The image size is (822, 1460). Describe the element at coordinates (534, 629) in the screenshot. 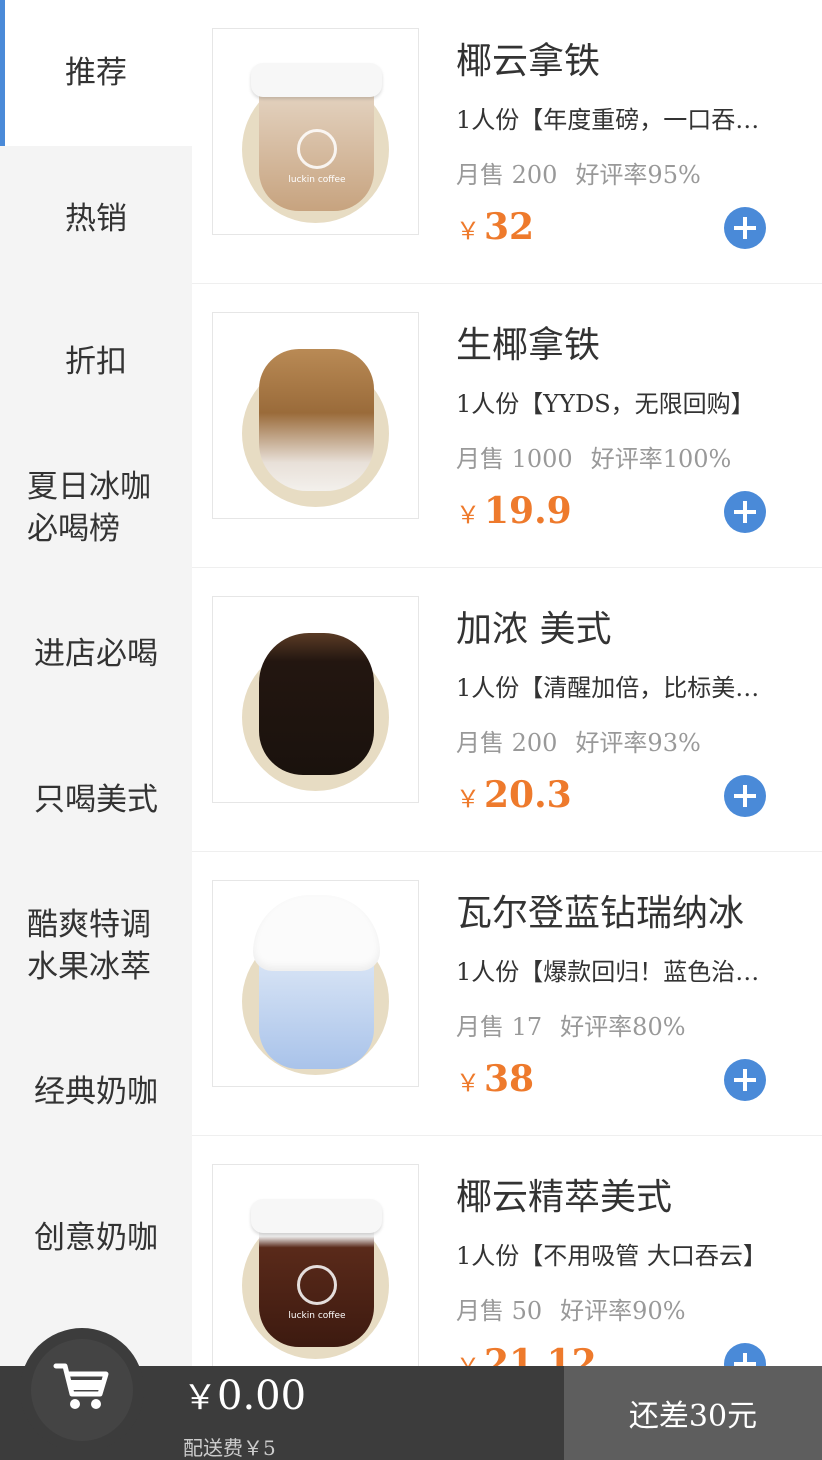

I see `product-name: 加浓 美式` at that location.